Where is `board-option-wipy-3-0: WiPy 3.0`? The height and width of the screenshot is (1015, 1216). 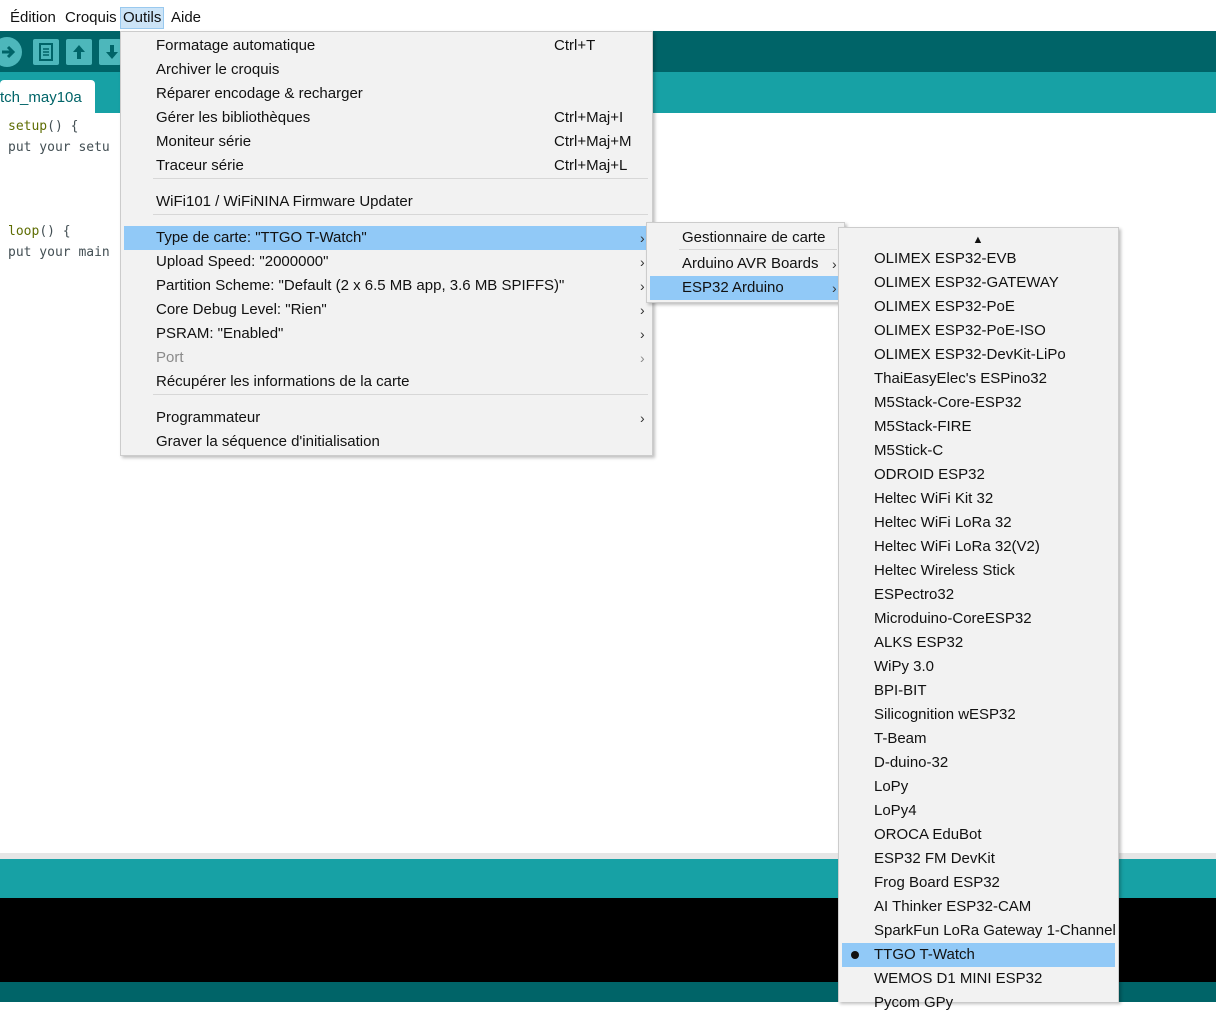
board-option-wipy-3-0: WiPy 3.0 is located at coordinates (978, 667).